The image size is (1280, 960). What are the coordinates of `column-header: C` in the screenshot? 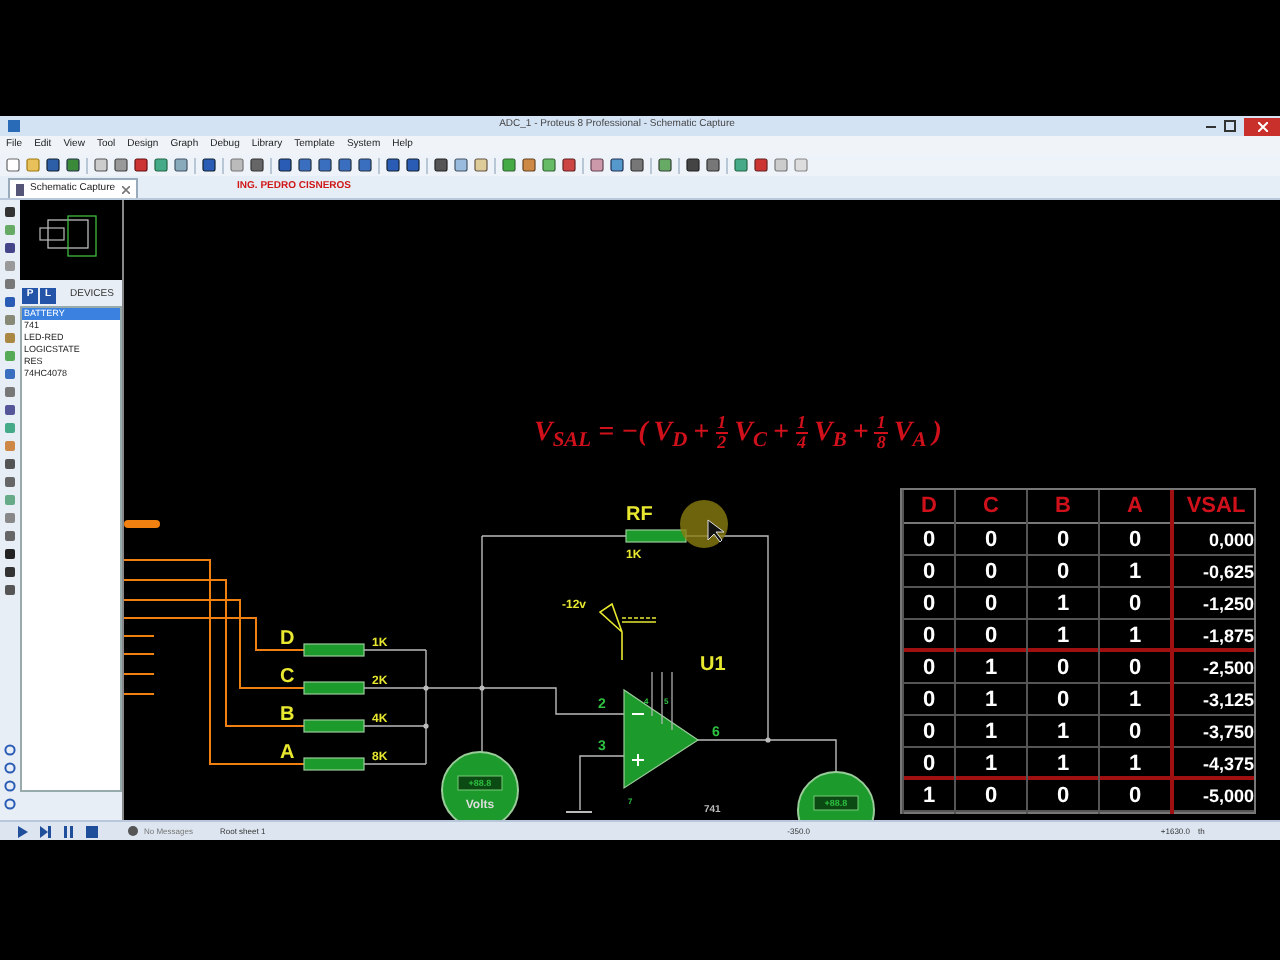 It's located at (990, 506).